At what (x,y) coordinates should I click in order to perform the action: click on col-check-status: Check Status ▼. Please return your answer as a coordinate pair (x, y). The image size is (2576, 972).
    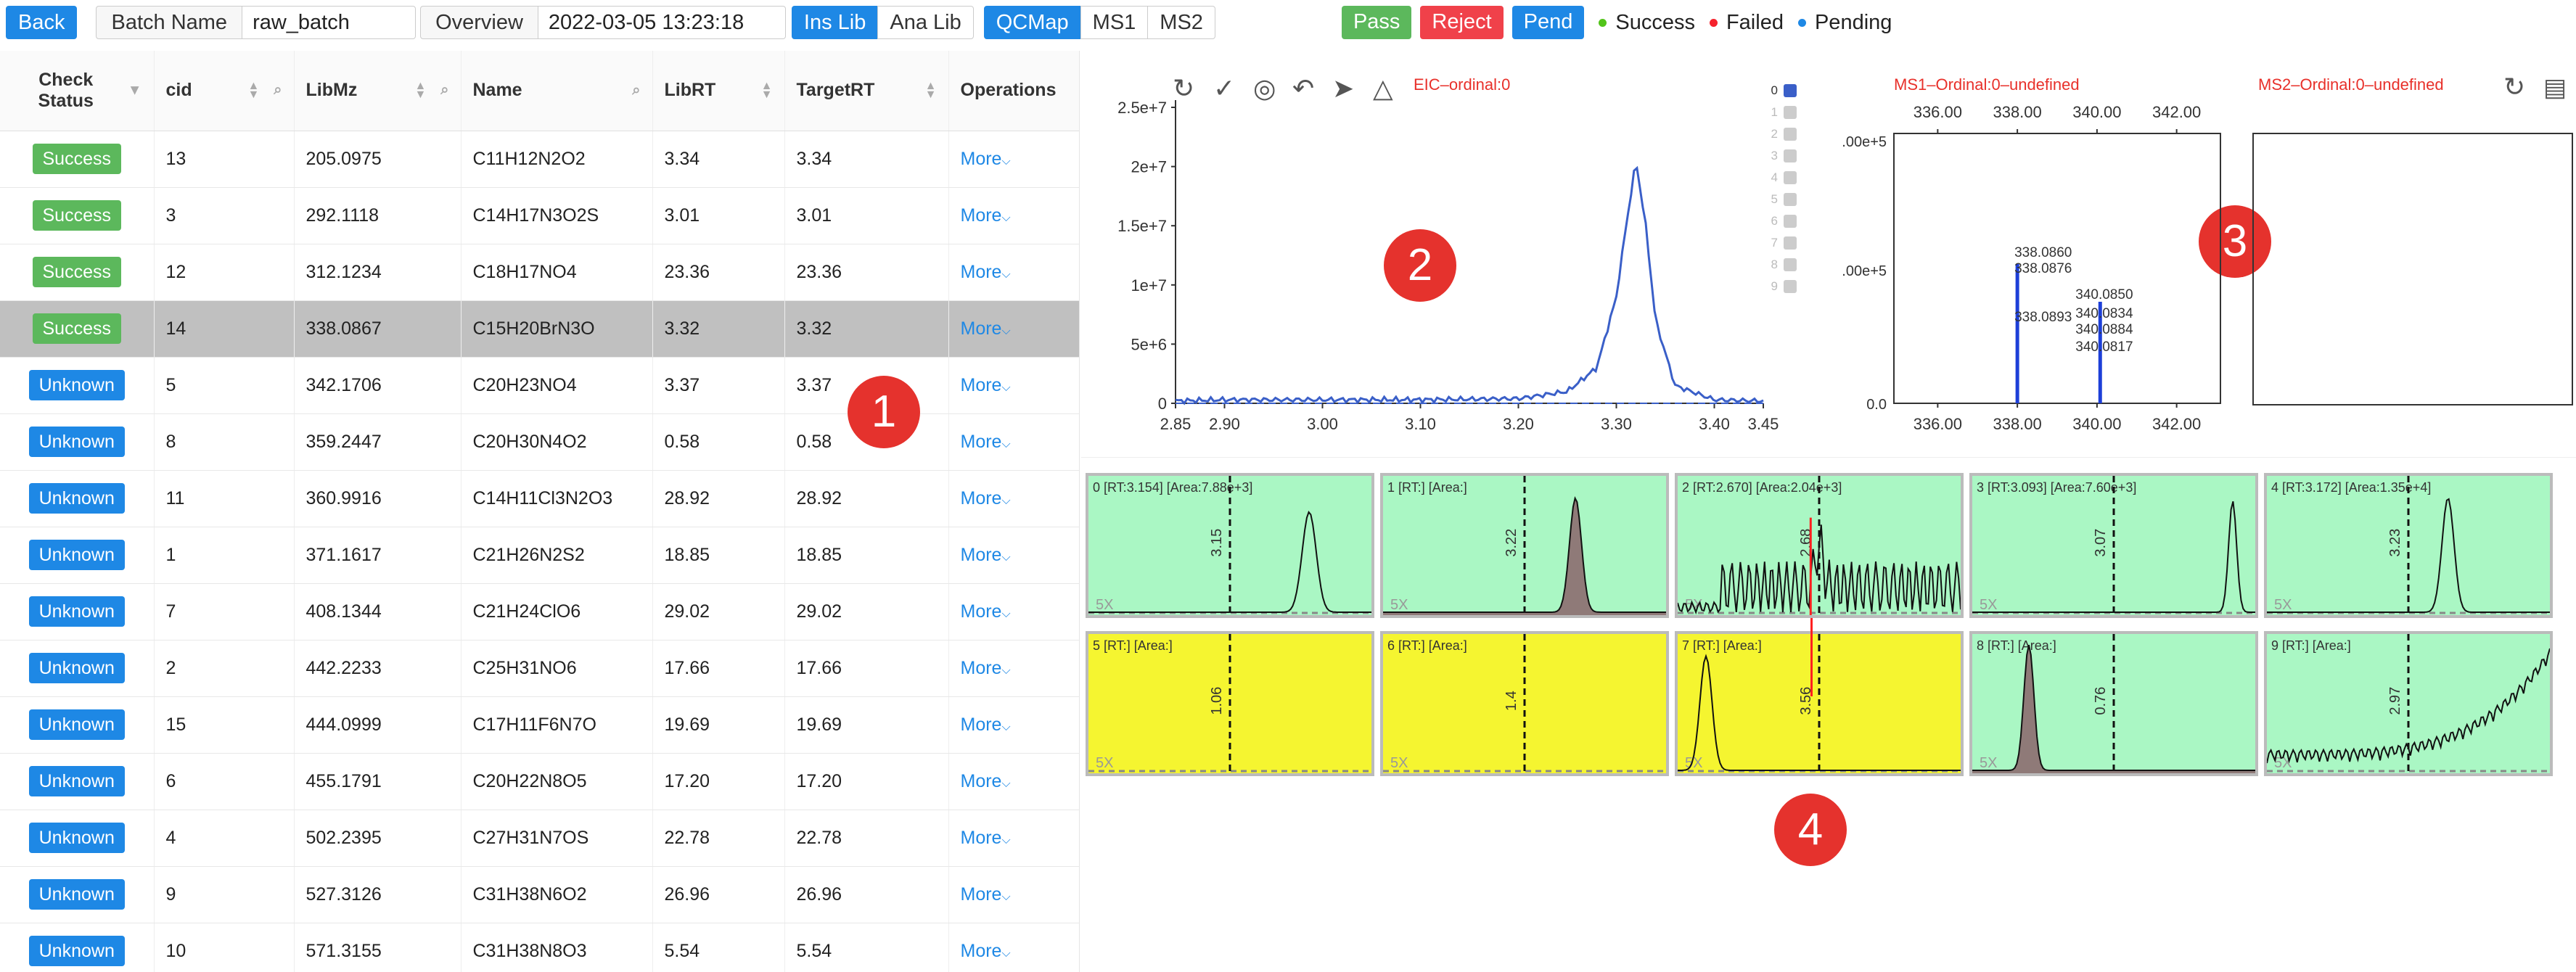
    Looking at the image, I should click on (77, 91).